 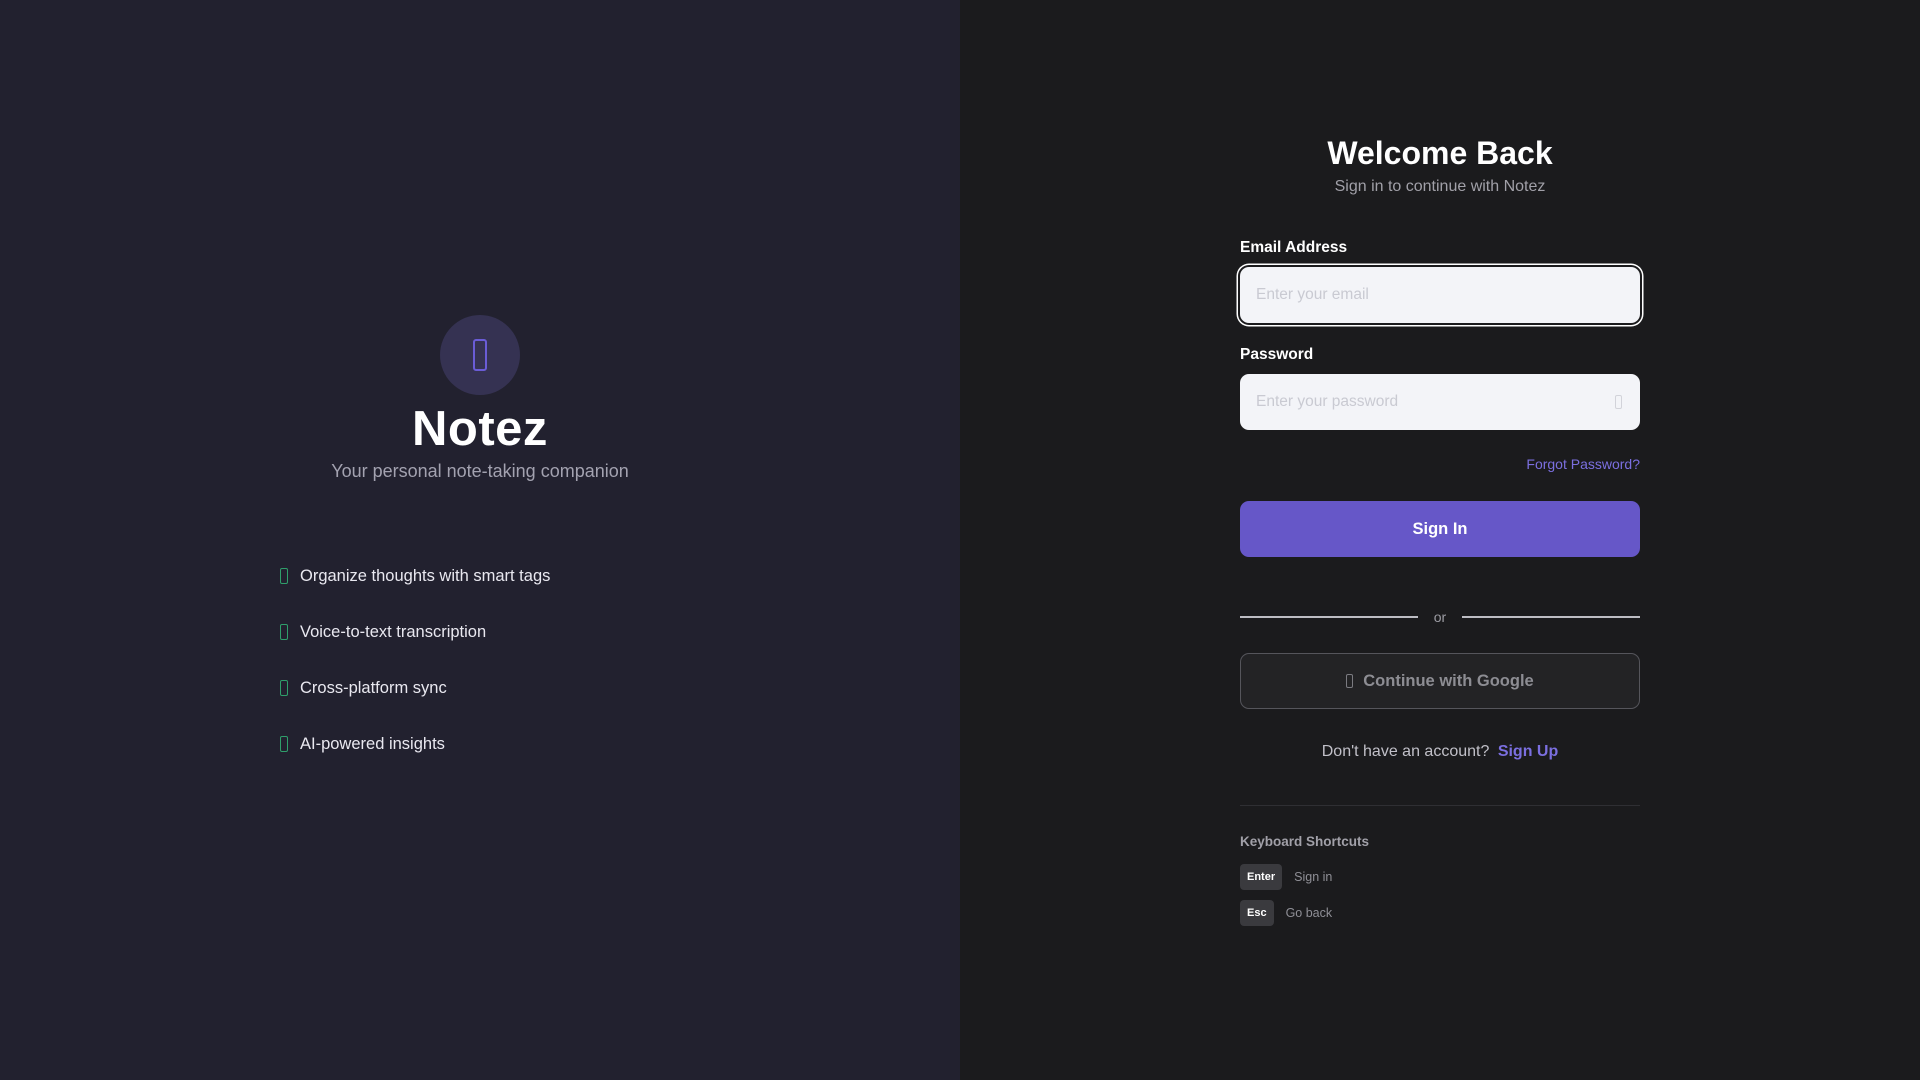 What do you see at coordinates (1305, 841) in the screenshot?
I see `shortcuts-title: Keyboard Shortcuts` at bounding box center [1305, 841].